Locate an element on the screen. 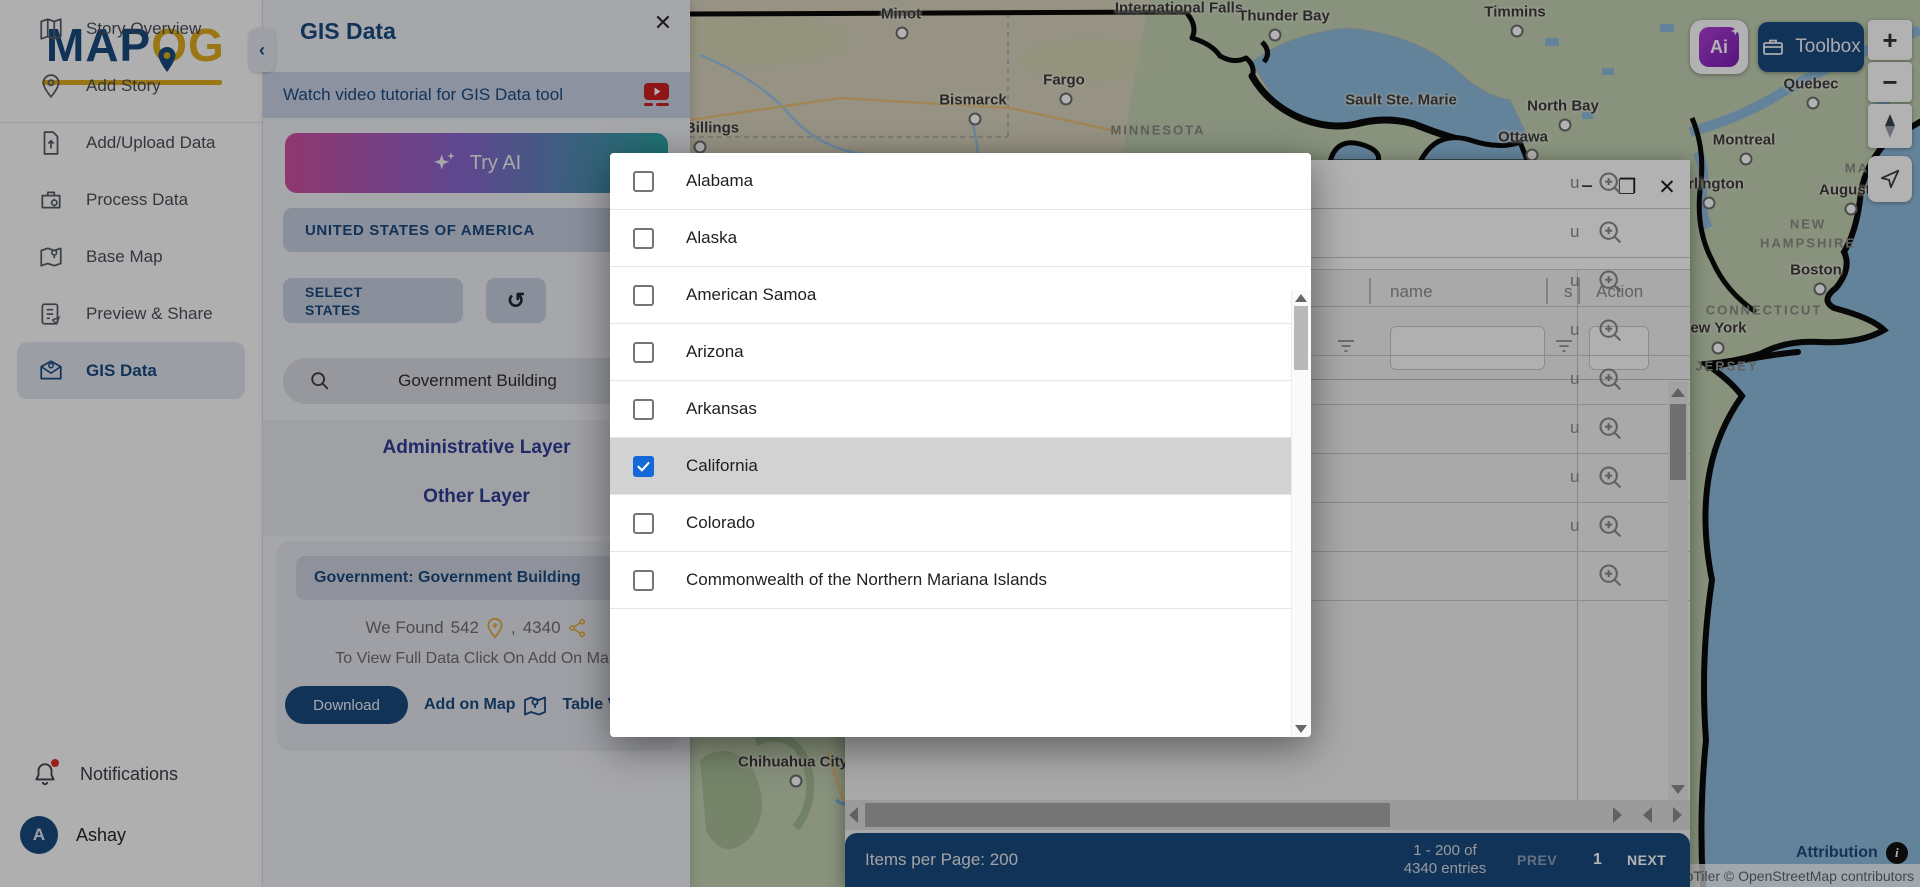 This screenshot has width=1920, height=887. state-name: Arkansas is located at coordinates (721, 408).